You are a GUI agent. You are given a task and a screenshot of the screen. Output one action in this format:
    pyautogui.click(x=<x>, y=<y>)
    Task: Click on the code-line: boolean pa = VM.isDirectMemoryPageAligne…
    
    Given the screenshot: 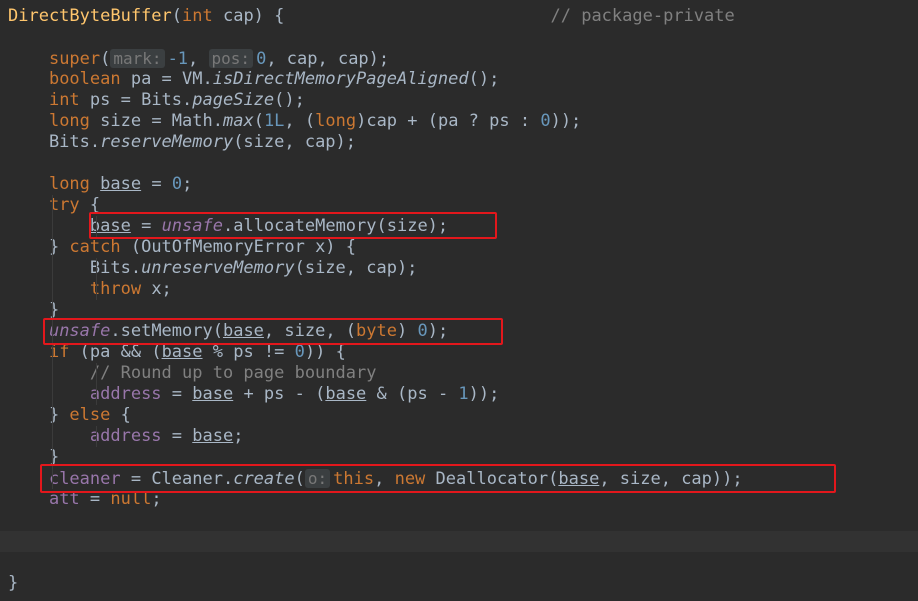 What is the action you would take?
    pyautogui.click(x=459, y=79)
    